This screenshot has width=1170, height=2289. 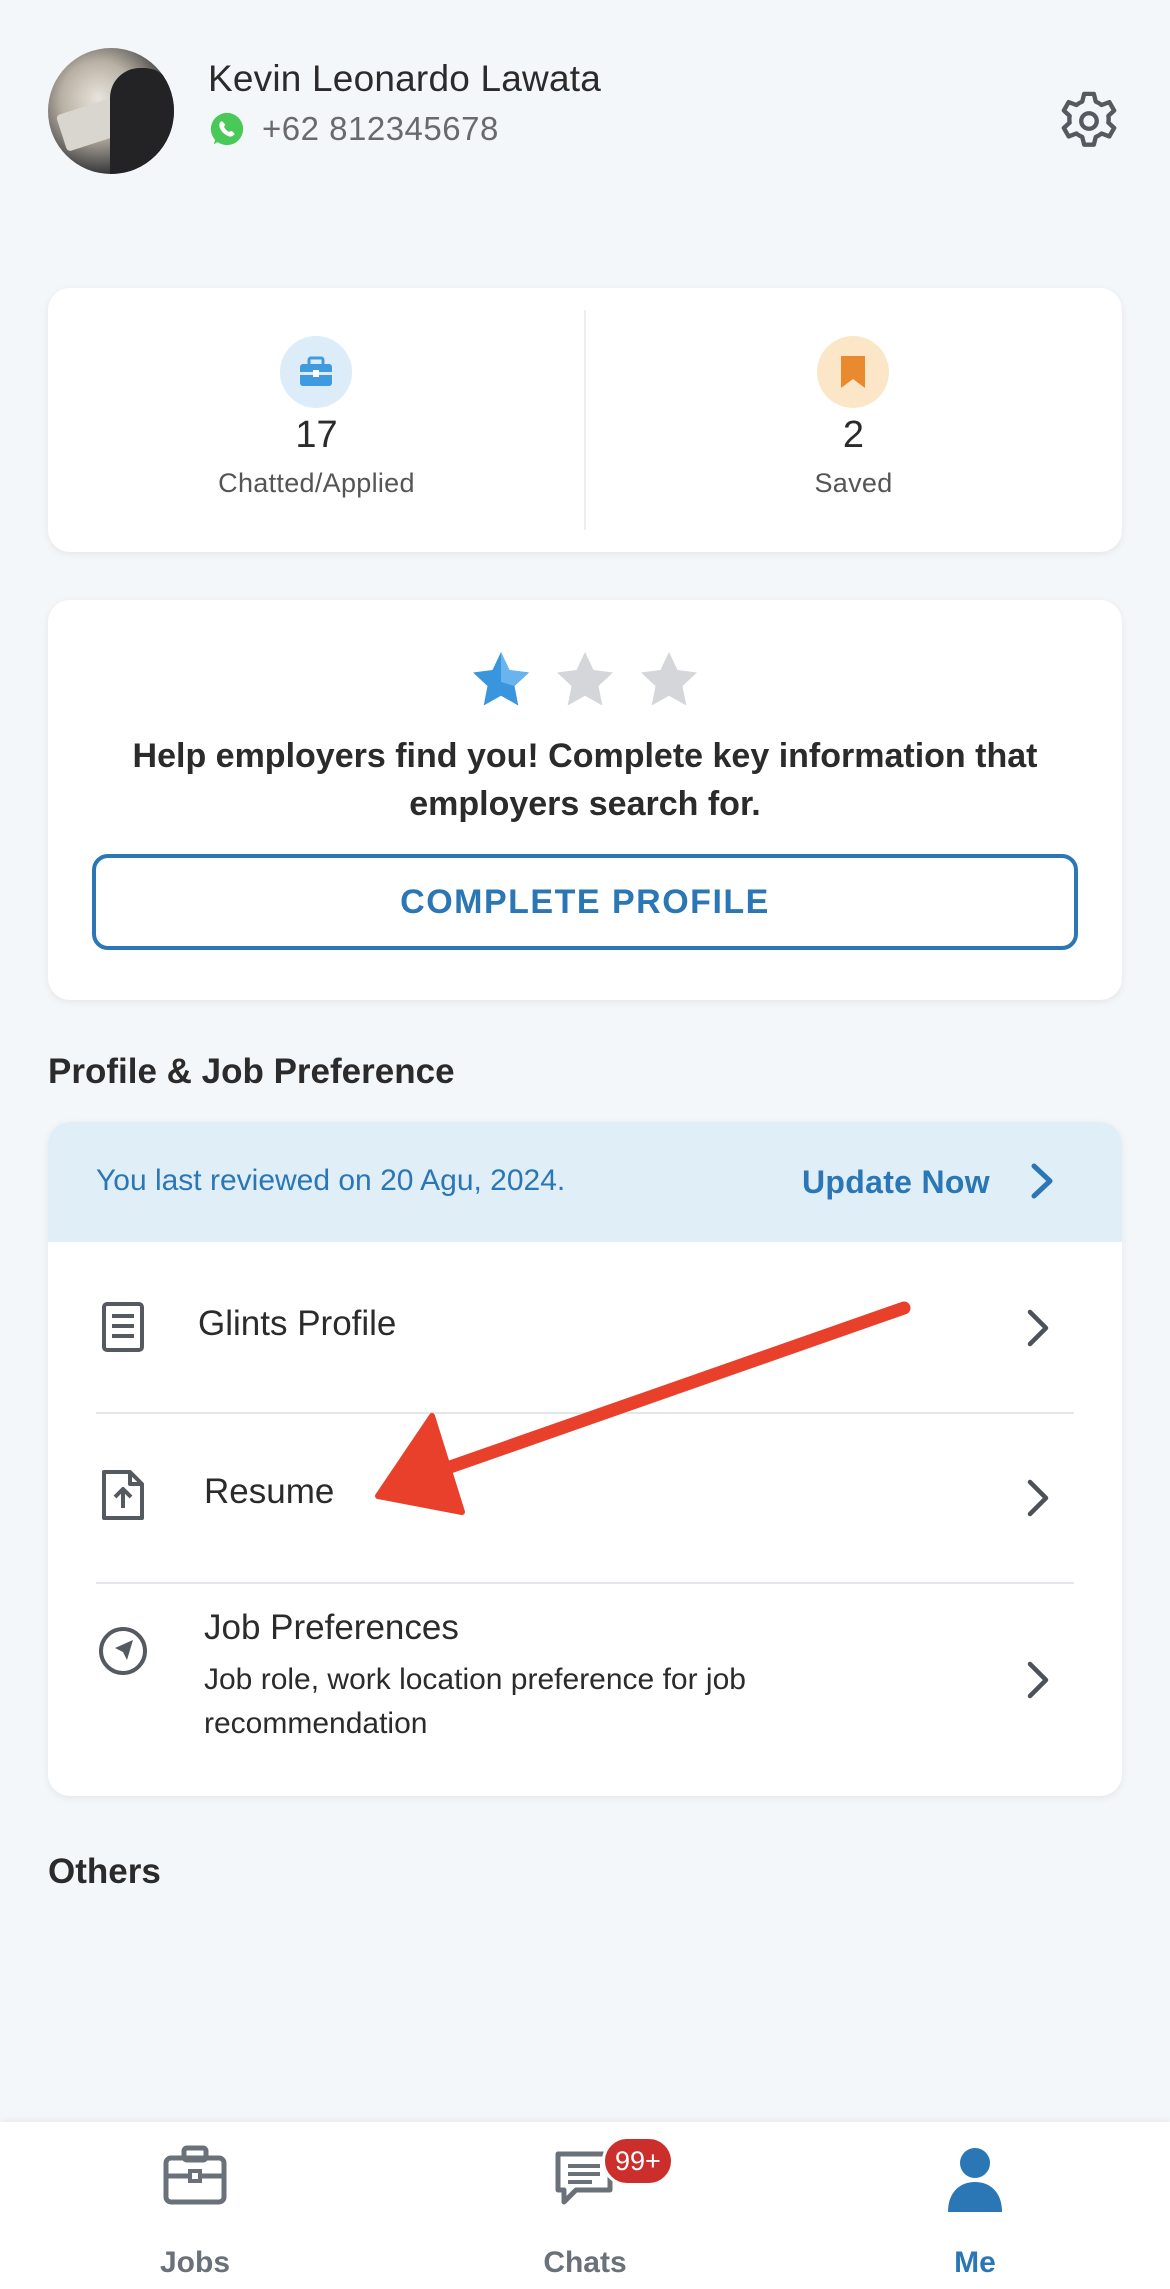 What do you see at coordinates (123, 1495) in the screenshot?
I see `file-upload-icon` at bounding box center [123, 1495].